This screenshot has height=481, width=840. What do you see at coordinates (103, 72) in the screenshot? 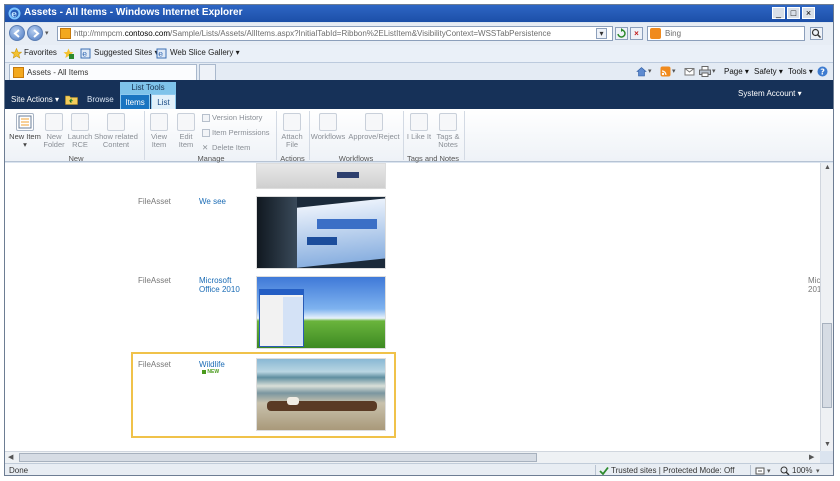
I see `browser-tab: Assets - All Items` at bounding box center [103, 72].